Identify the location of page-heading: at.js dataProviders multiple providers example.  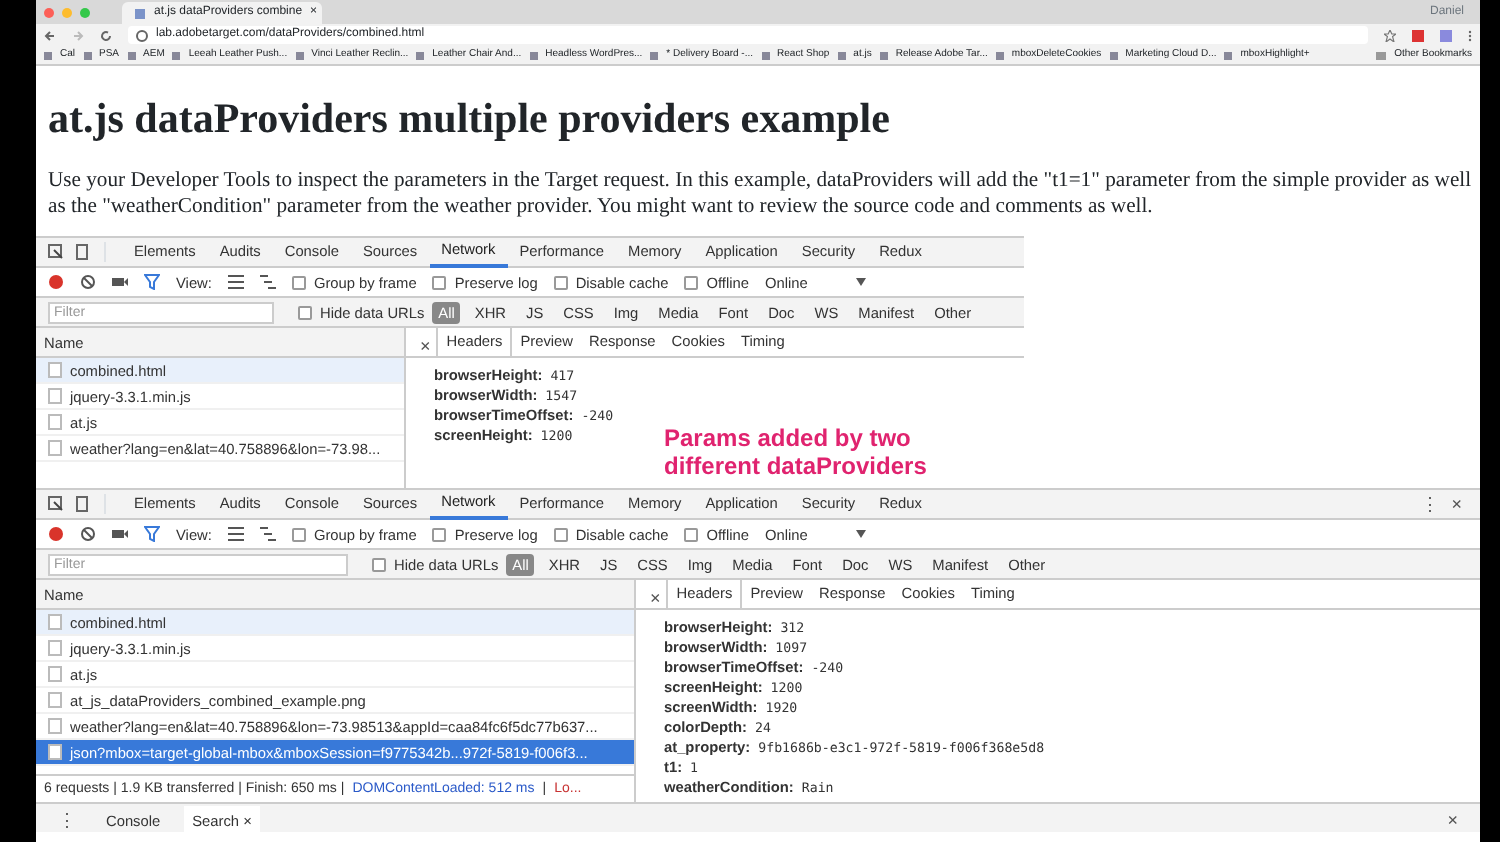
(470, 119).